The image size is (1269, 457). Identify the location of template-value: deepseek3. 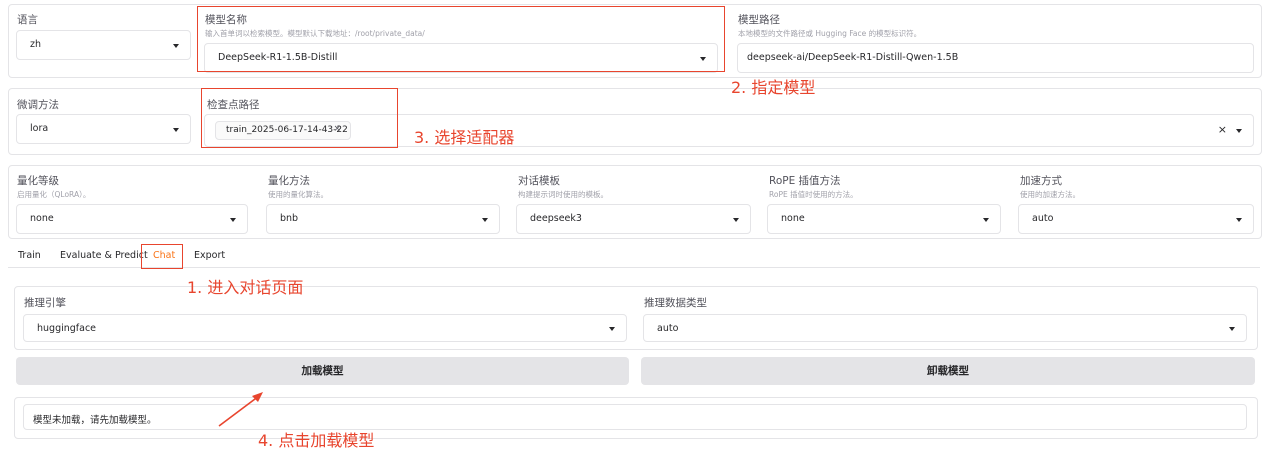
(556, 218).